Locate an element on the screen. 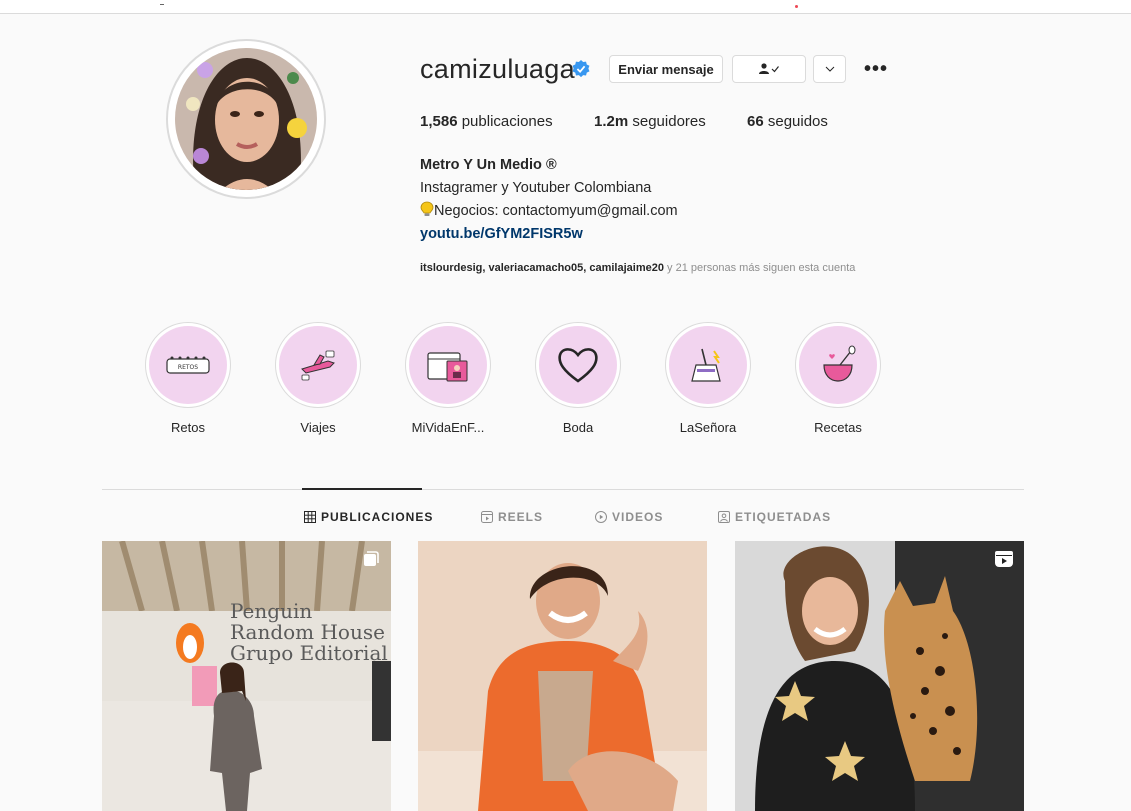 This screenshot has height=811, width=1131. tab-label: REELS is located at coordinates (521, 517).